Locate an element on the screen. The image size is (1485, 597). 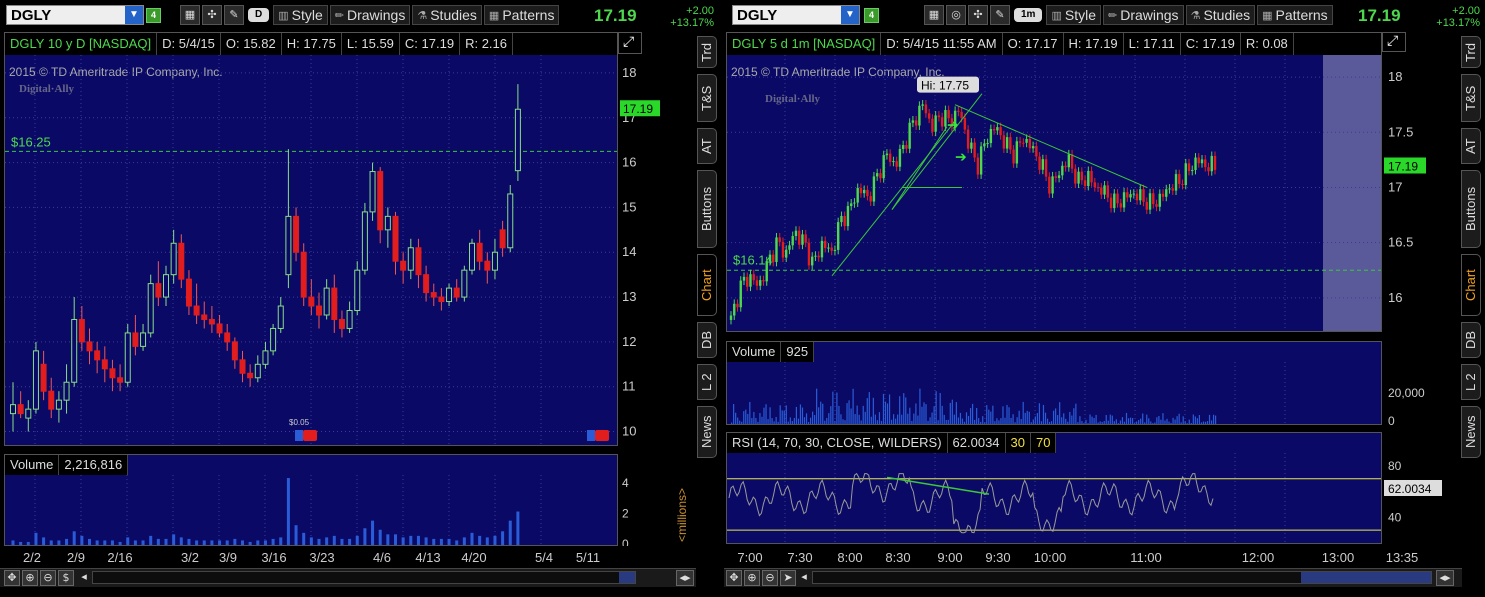
cursor-icon: ➤ is located at coordinates (788, 578).